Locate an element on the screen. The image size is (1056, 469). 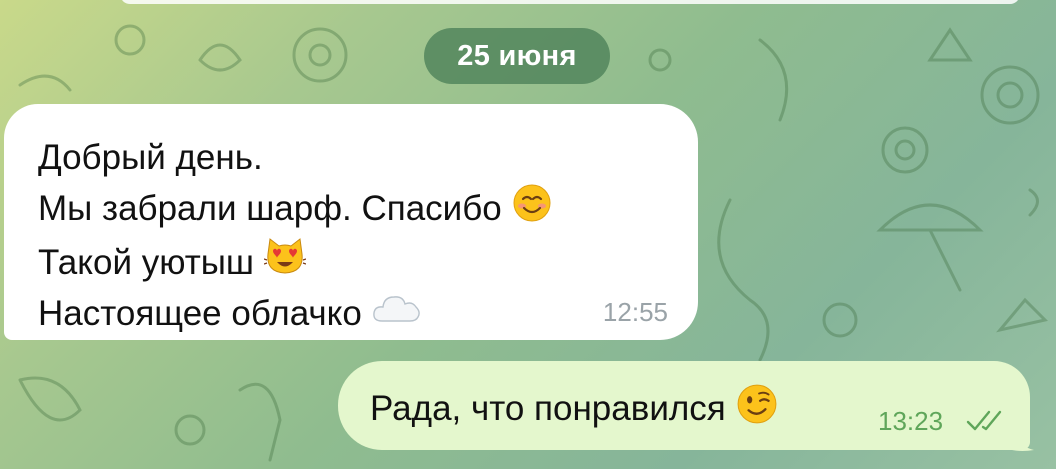
double-check-read-icon is located at coordinates (988, 423).